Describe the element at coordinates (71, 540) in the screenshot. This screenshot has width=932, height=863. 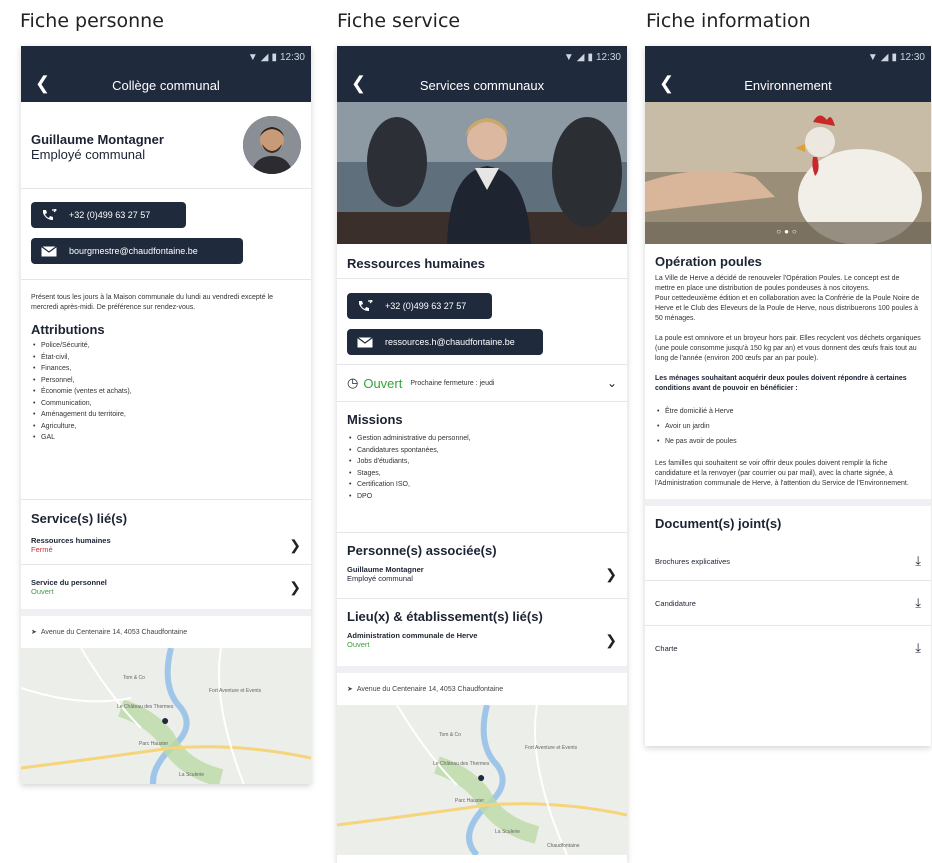
I see `linked-service-name: Ressources humaines` at that location.